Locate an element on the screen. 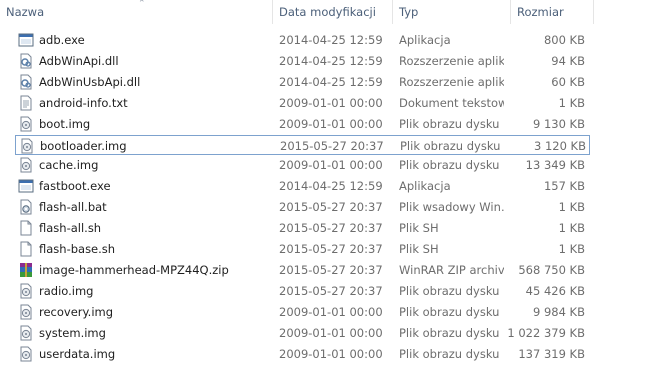  file-size: 157 KB is located at coordinates (564, 186).